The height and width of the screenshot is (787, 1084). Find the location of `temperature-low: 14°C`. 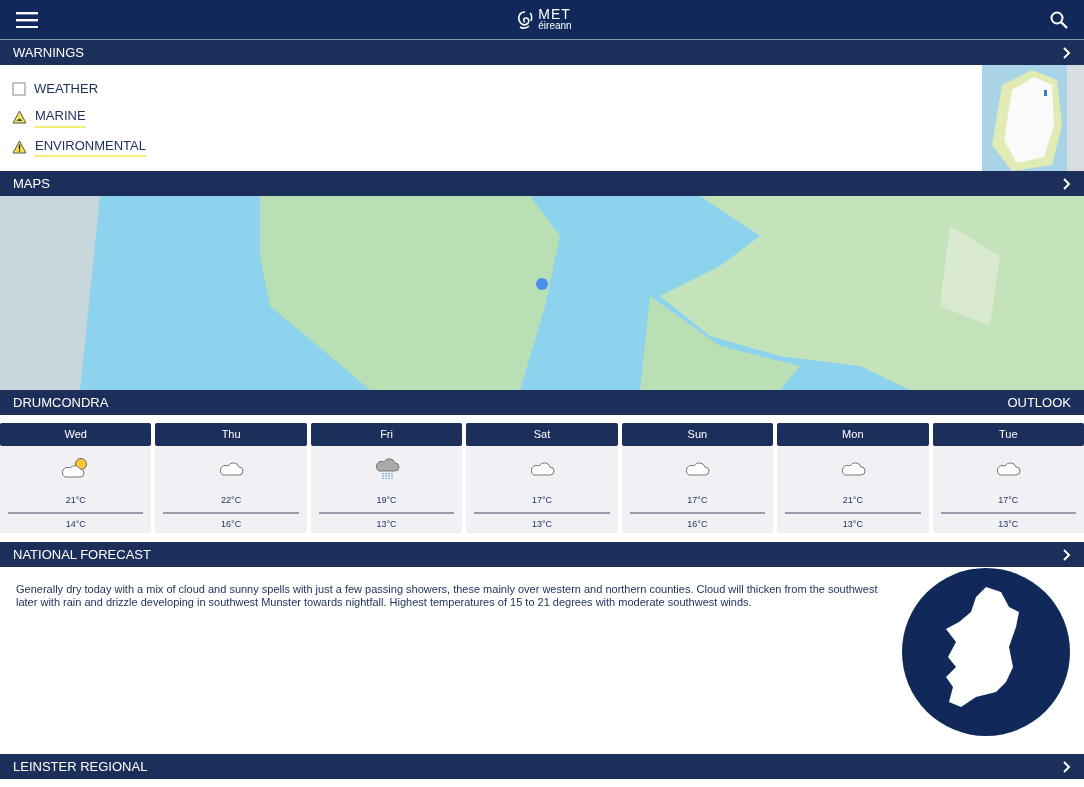

temperature-low: 14°C is located at coordinates (75, 524).